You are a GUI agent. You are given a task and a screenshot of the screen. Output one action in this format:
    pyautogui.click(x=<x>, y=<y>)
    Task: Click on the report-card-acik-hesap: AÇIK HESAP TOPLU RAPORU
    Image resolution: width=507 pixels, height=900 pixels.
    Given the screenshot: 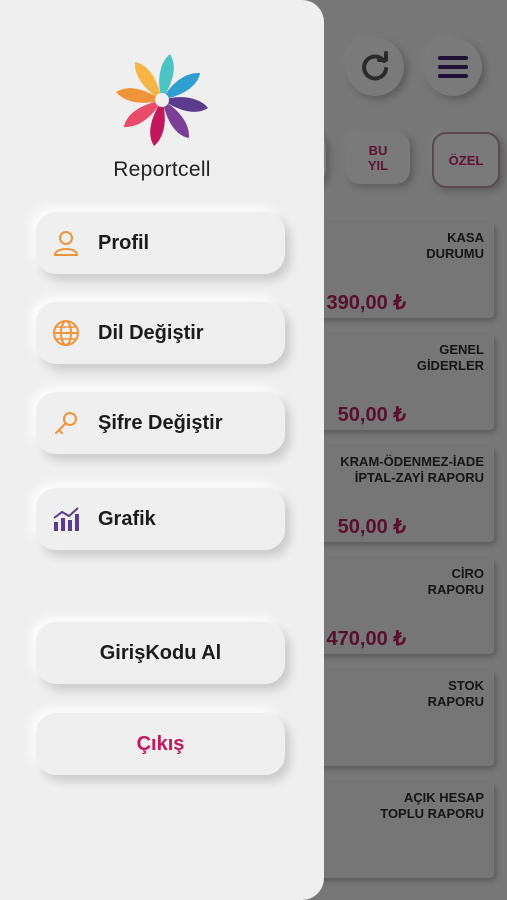 What is the action you would take?
    pyautogui.click(x=397, y=830)
    